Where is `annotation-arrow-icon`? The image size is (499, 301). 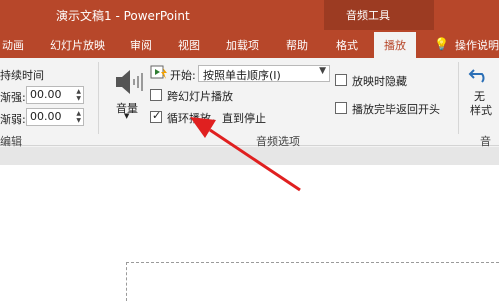
annotation-arrow-icon is located at coordinates (245, 154).